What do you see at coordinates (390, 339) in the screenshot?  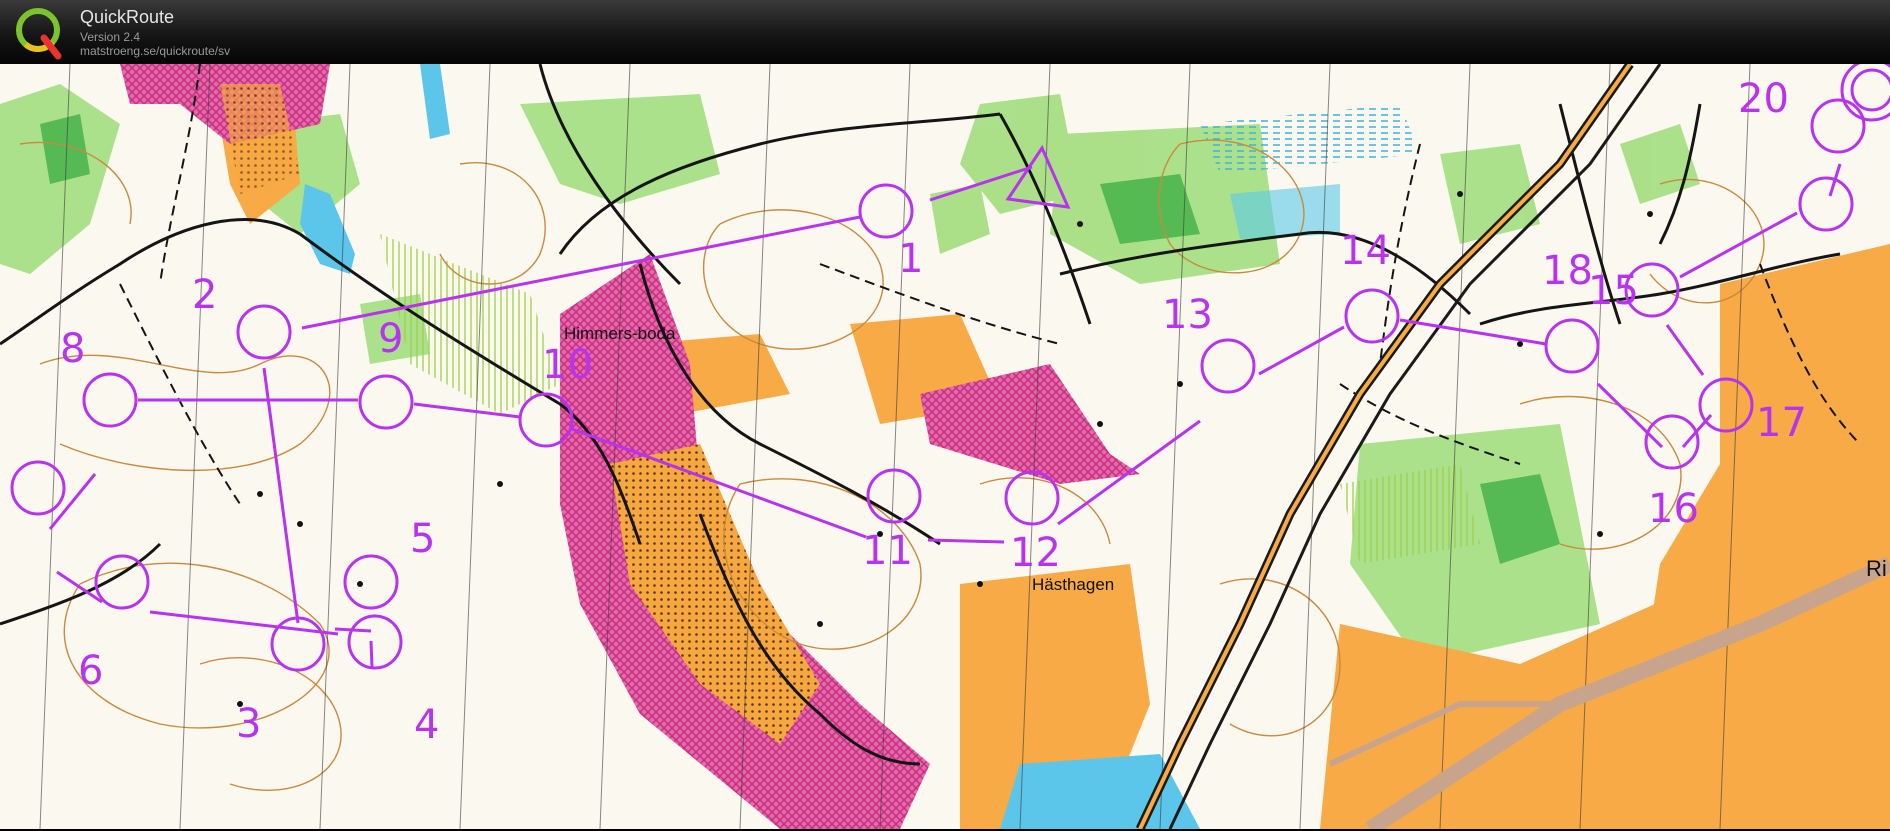 I see `control-number-9: 9` at bounding box center [390, 339].